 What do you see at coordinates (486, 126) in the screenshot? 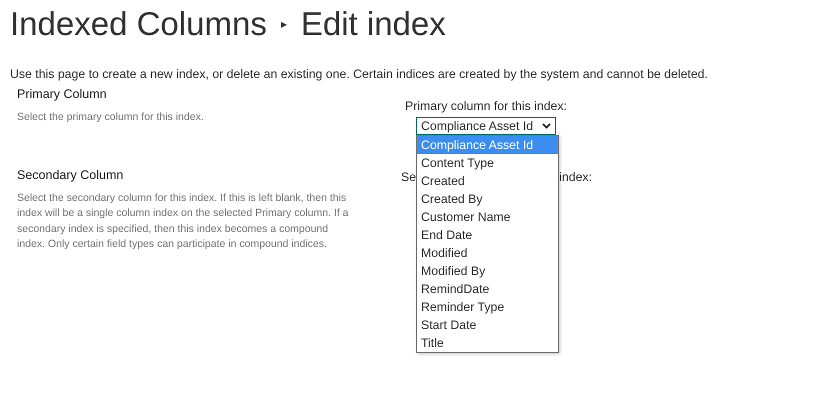
I see `column-select: Compliance Asset Id` at bounding box center [486, 126].